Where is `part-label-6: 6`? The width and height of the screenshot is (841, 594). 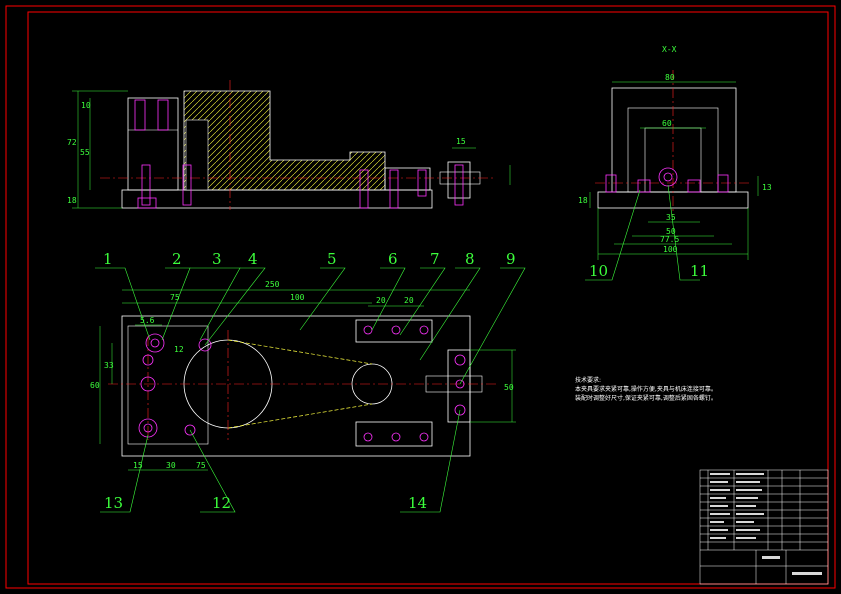 part-label-6: 6 is located at coordinates (393, 259).